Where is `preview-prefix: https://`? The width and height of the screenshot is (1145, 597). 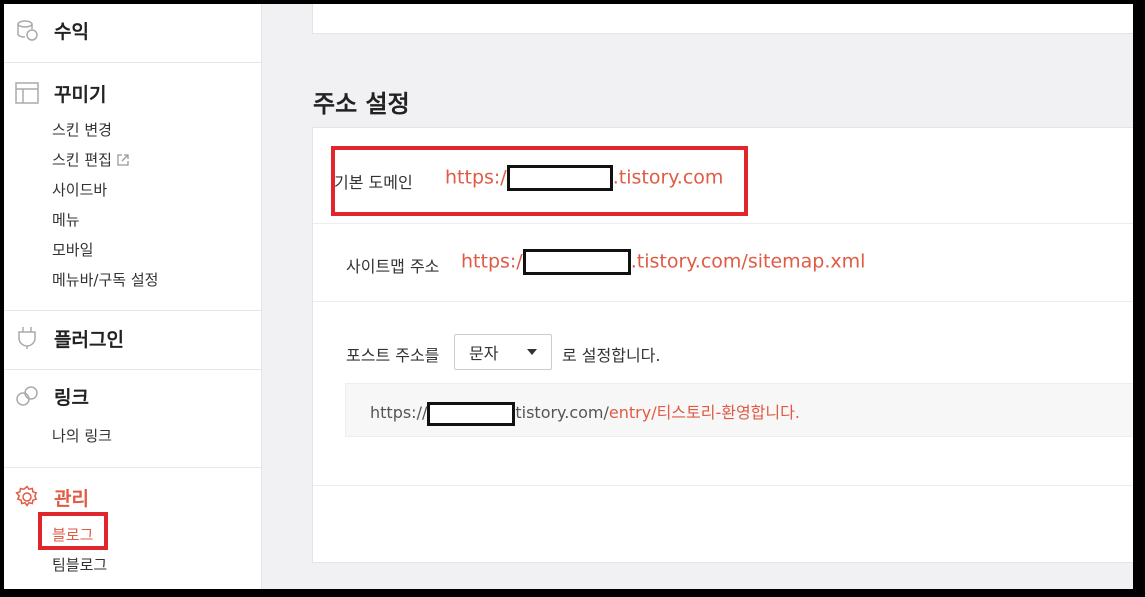
preview-prefix: https:// is located at coordinates (399, 412).